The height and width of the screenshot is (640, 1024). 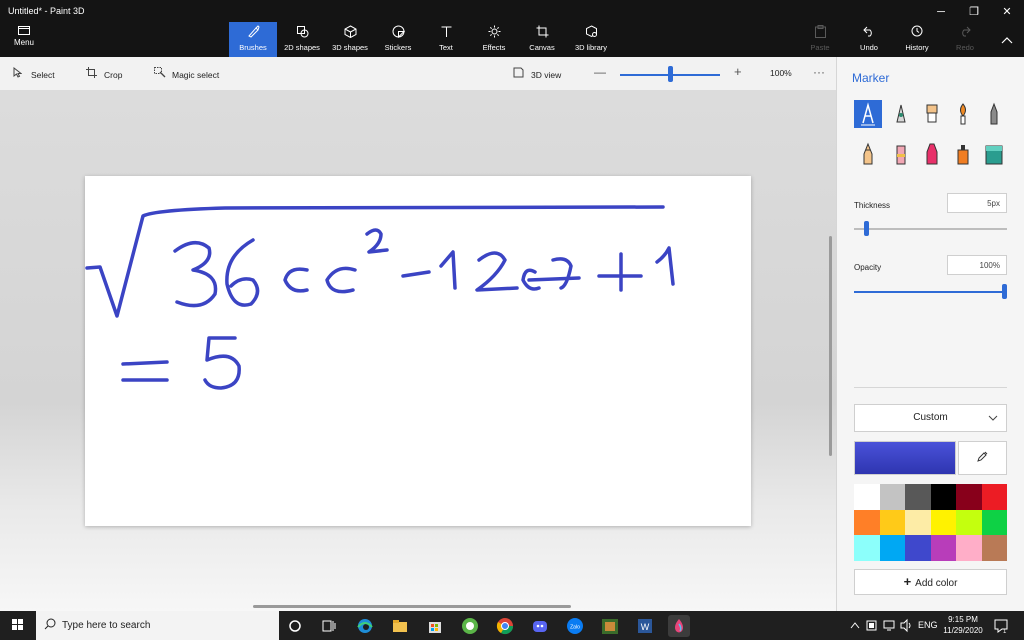 I want to click on 3d-library-icon, so click(x=591, y=33).